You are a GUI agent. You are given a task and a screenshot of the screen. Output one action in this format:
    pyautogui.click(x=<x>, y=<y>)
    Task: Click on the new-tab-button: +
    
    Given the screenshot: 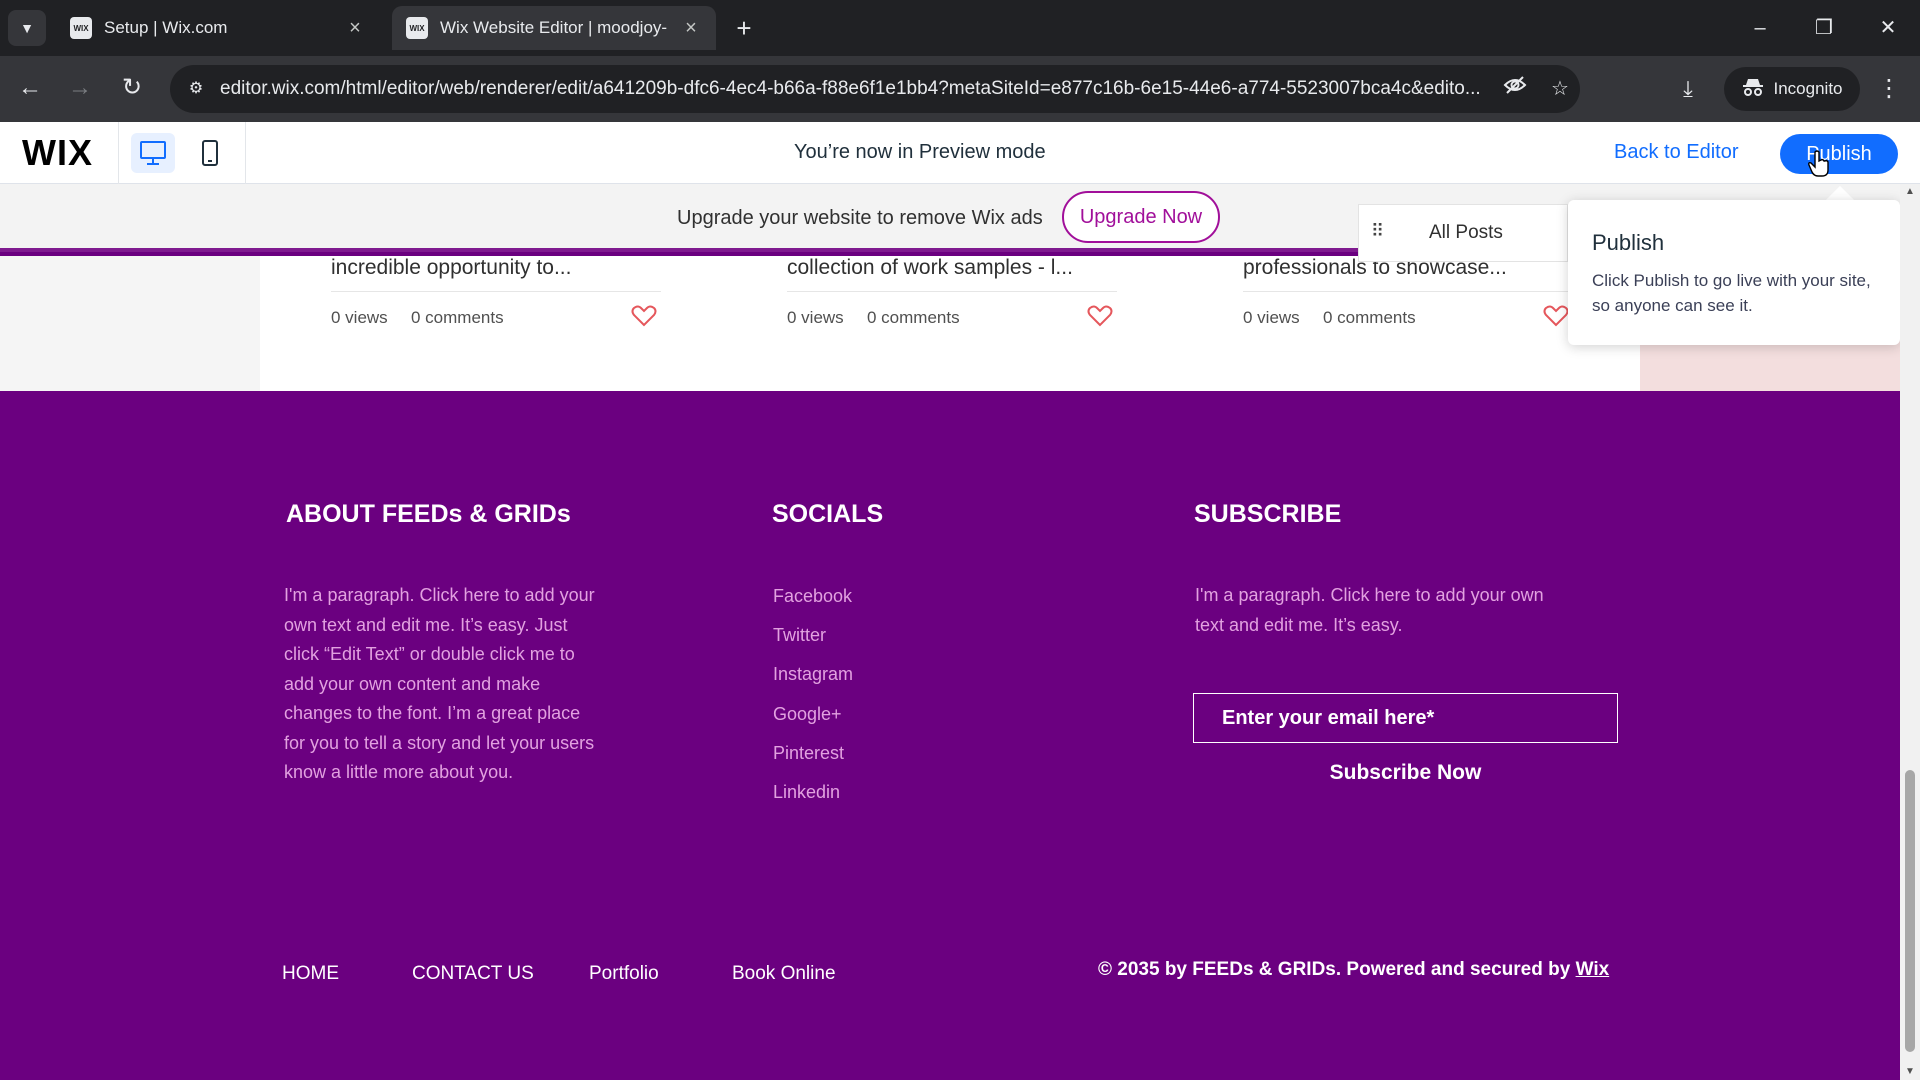 What is the action you would take?
    pyautogui.click(x=744, y=28)
    